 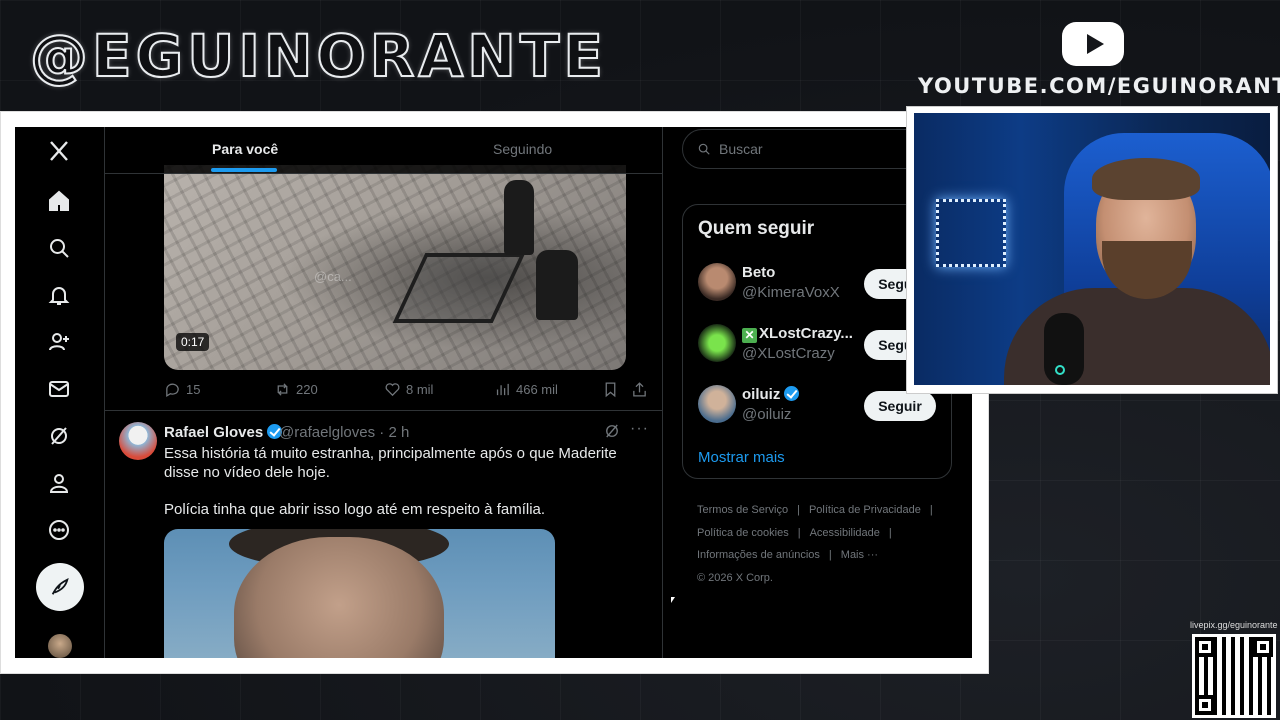 I want to click on more-icon, so click(x=59, y=530).